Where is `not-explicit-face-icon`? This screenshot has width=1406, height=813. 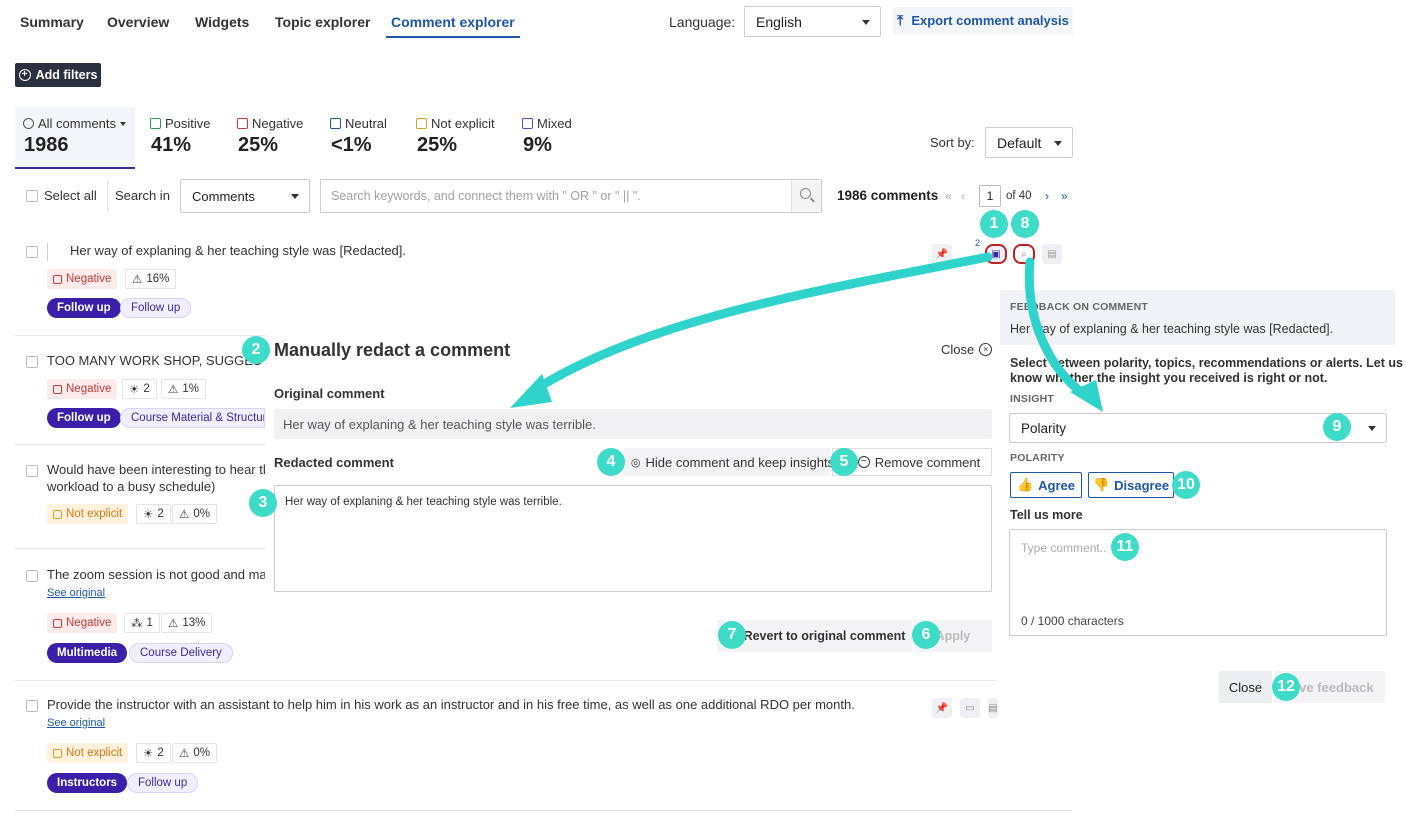
not-explicit-face-icon is located at coordinates (421, 123).